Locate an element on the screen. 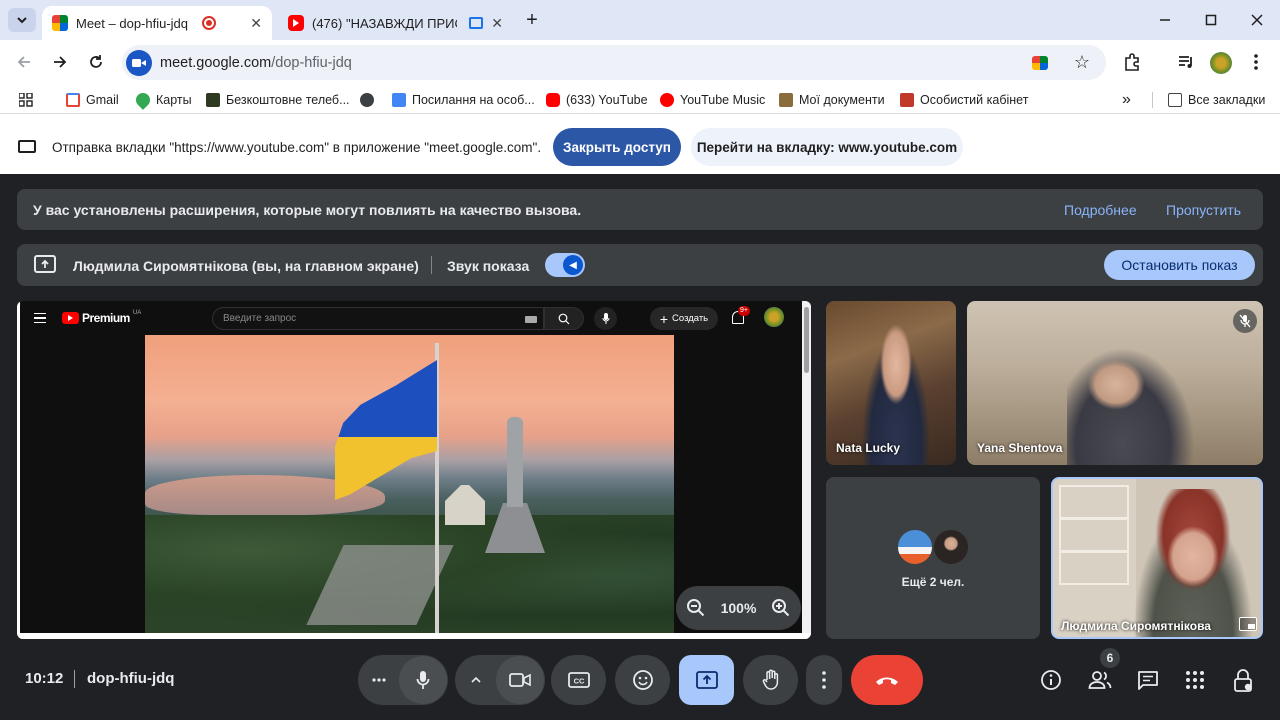  emoji-icon is located at coordinates (642, 680).